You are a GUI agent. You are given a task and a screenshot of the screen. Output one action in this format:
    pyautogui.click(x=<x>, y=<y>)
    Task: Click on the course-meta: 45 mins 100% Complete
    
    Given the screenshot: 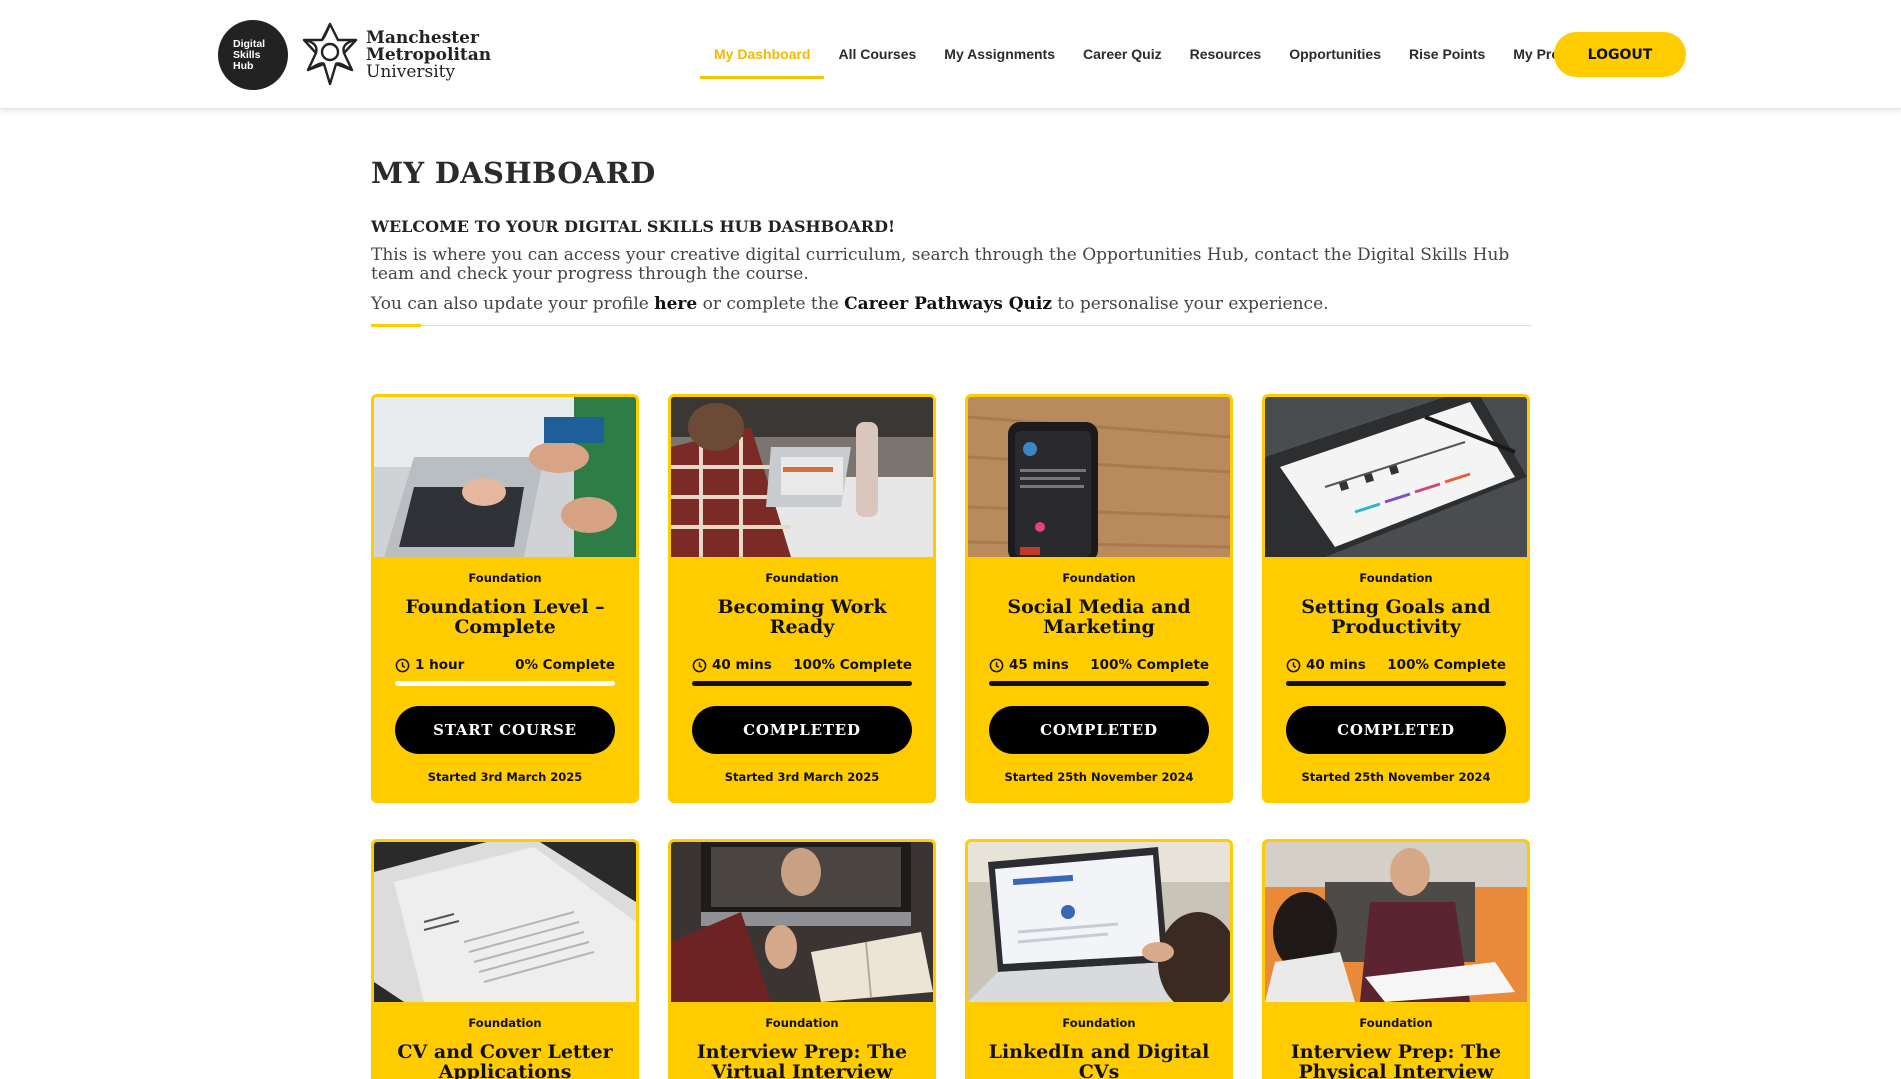 What is the action you would take?
    pyautogui.click(x=1099, y=665)
    